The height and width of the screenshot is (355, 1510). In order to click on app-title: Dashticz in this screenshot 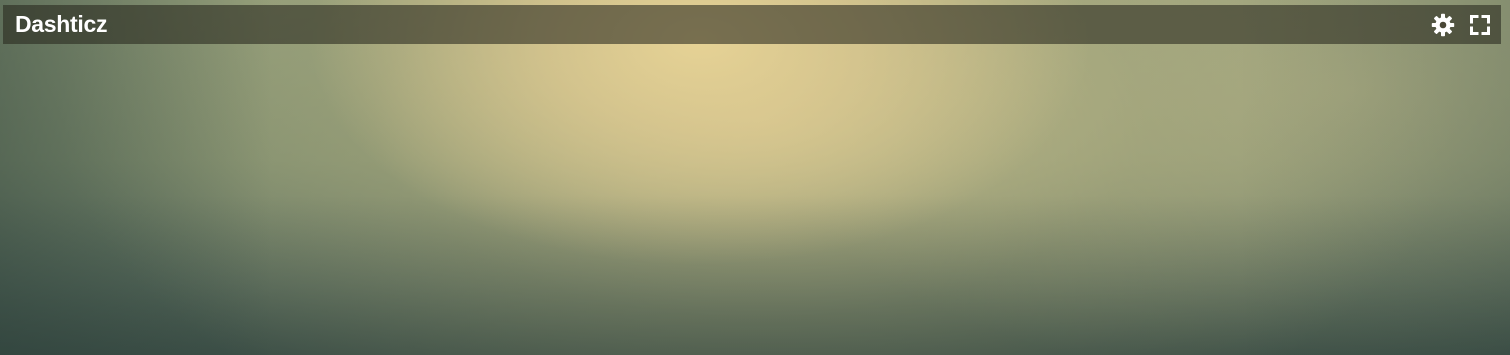, I will do `click(61, 24)`.